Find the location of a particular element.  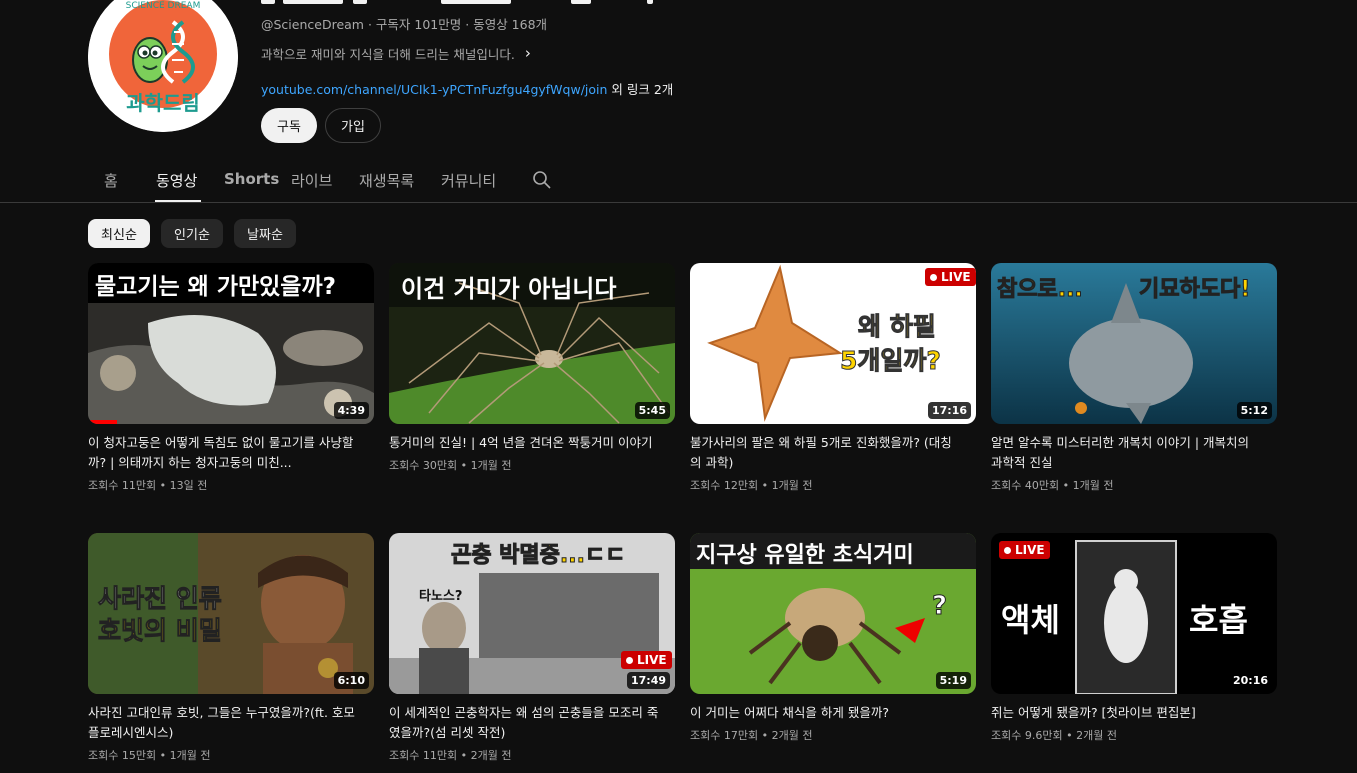

video-stats: 조회수 17만회 • 2개월 전 is located at coordinates (751, 735).